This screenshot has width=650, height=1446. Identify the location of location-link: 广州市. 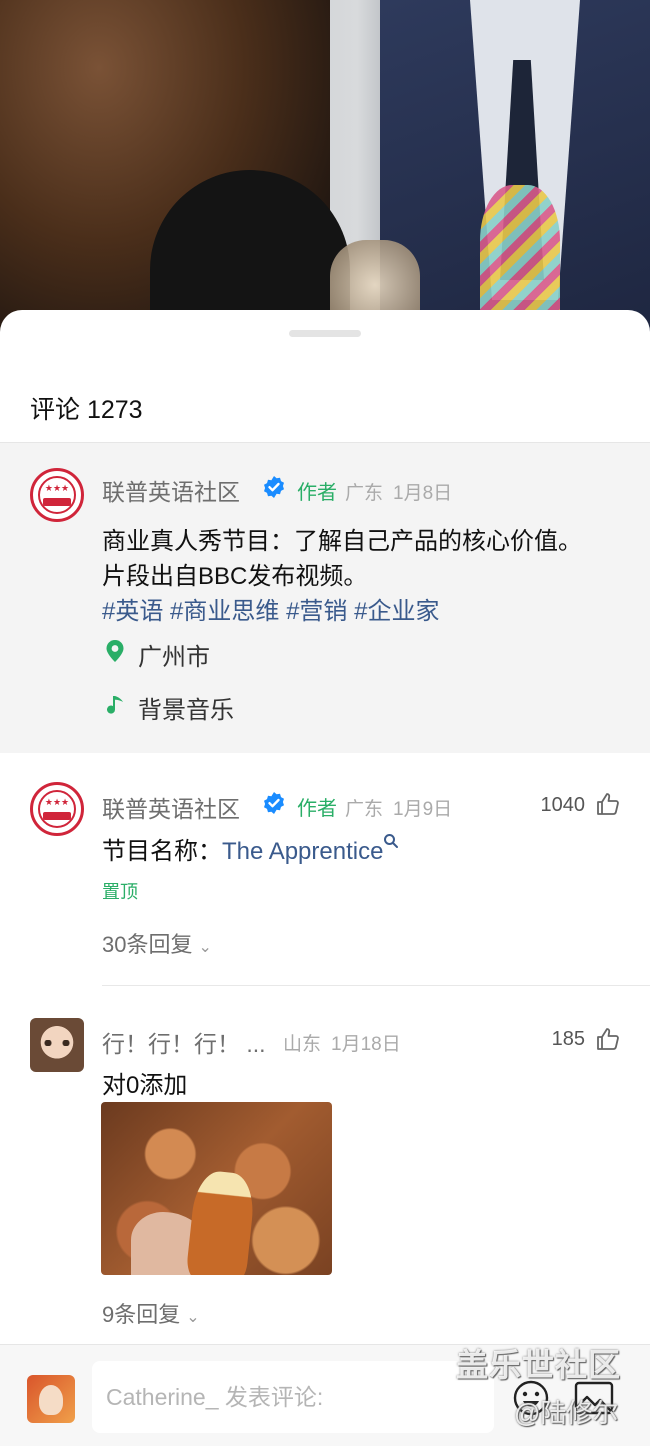
(174, 654).